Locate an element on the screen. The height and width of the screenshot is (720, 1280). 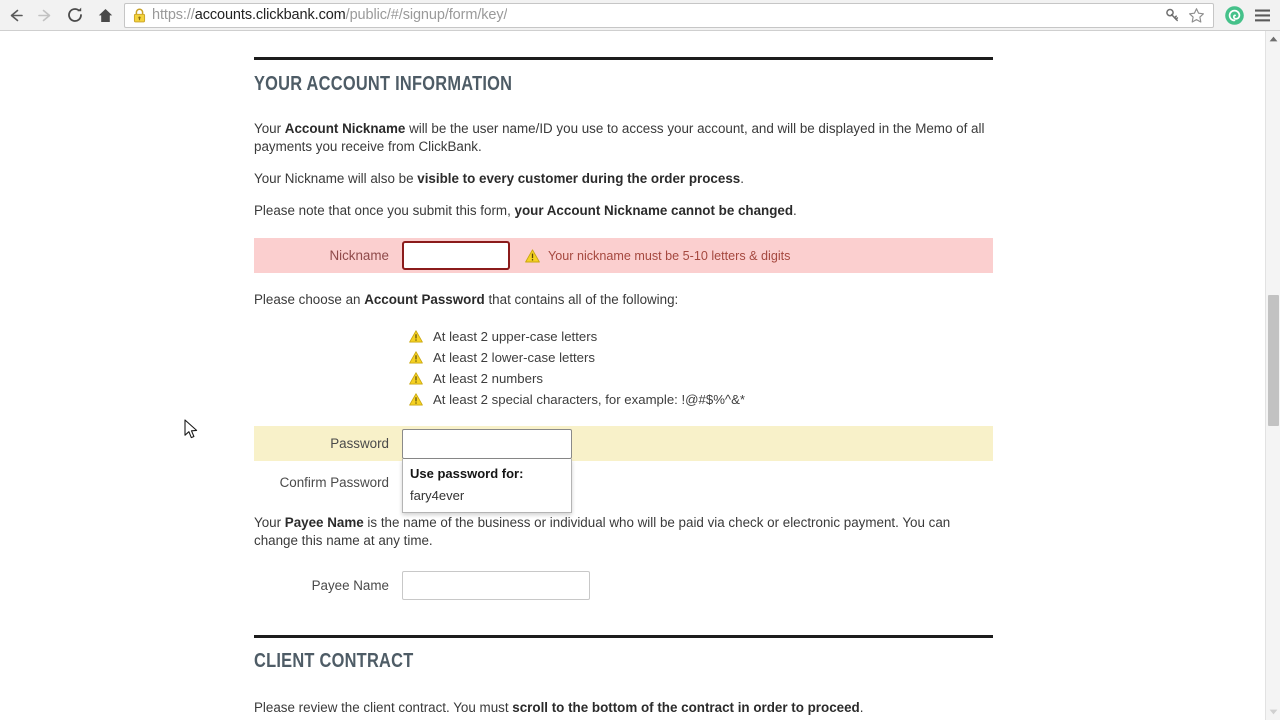
payee-name-field-row: Payee Name is located at coordinates (623, 585).